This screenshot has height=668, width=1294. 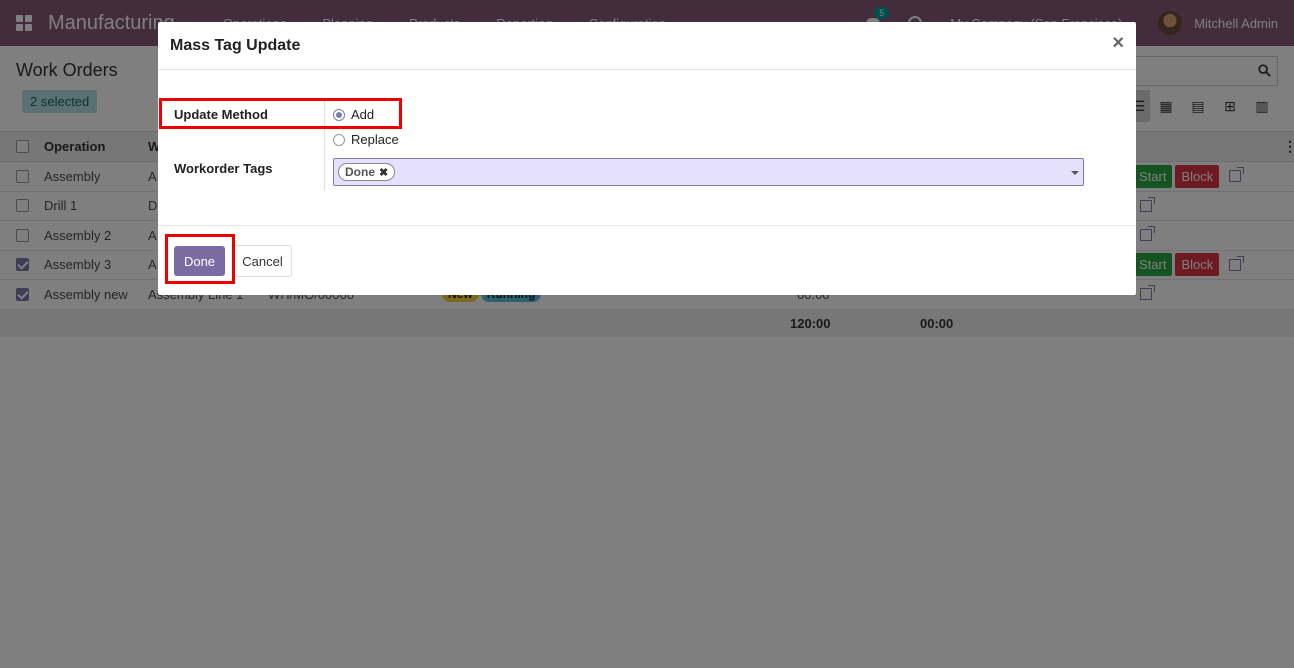 I want to click on highlight-update-method, so click(x=280, y=113).